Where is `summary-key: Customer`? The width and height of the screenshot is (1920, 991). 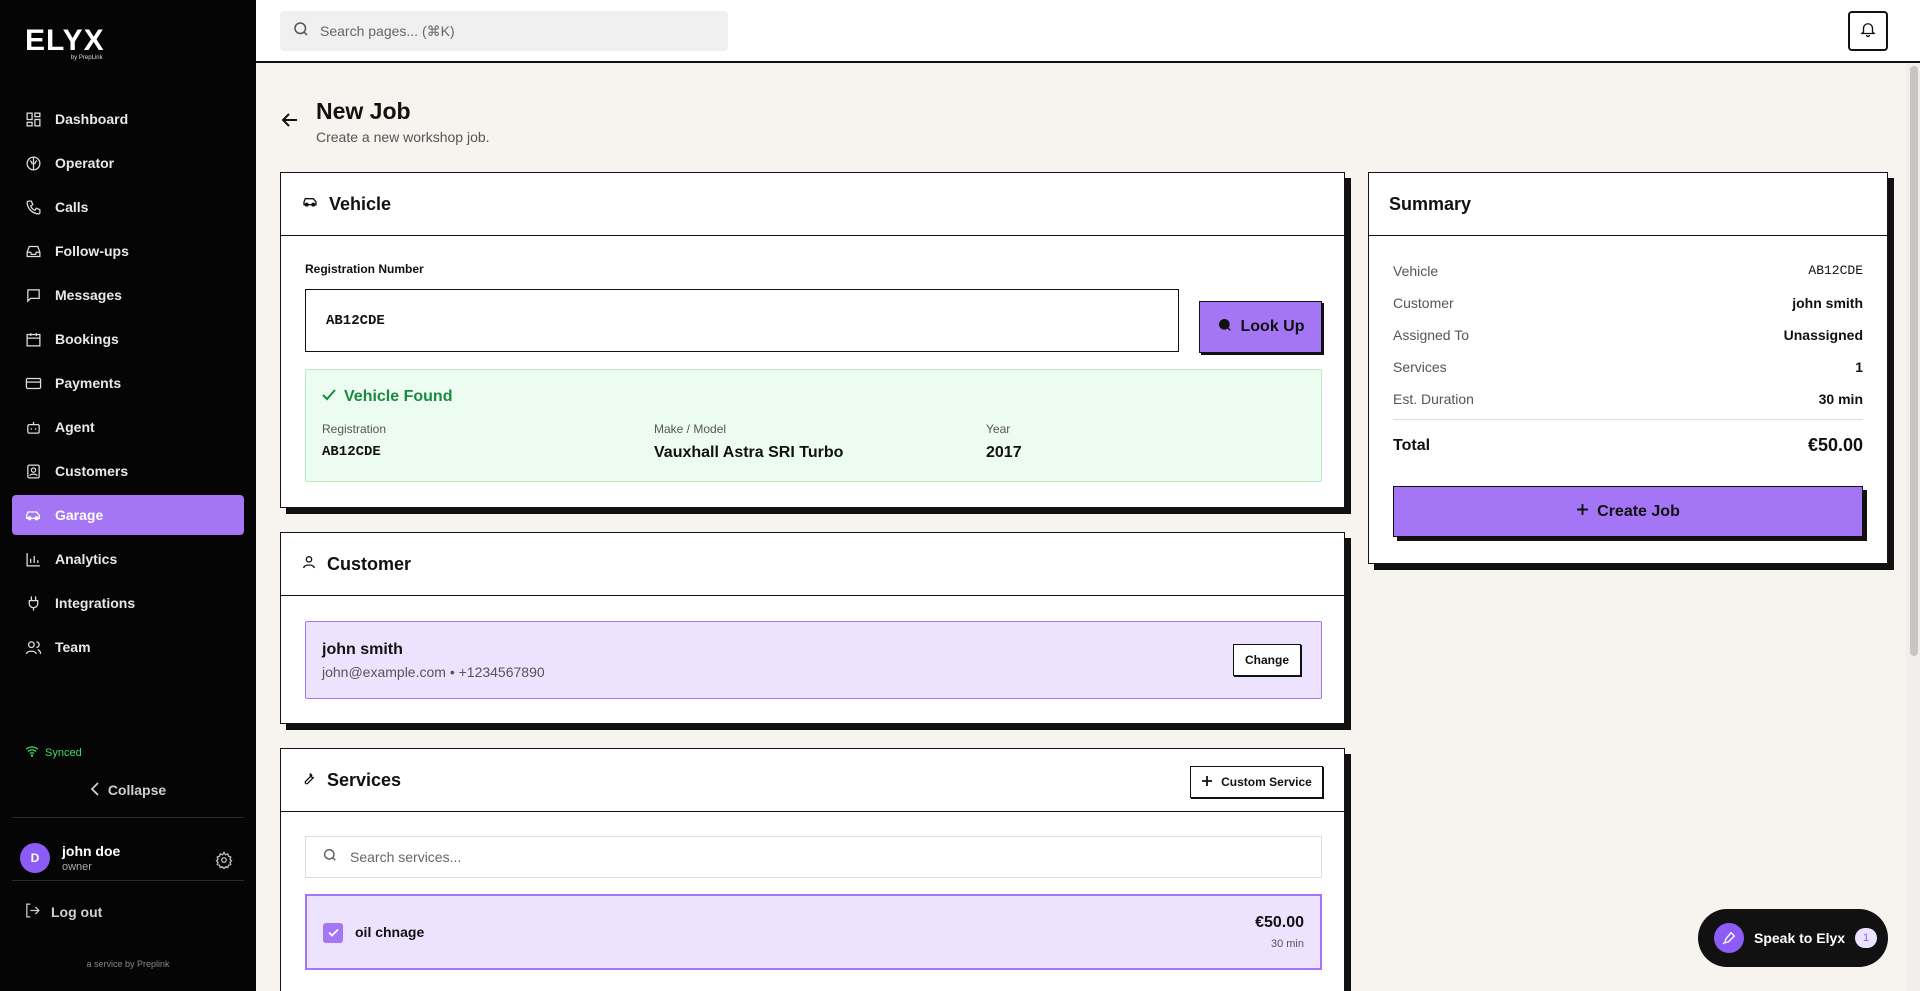
summary-key: Customer is located at coordinates (1423, 303).